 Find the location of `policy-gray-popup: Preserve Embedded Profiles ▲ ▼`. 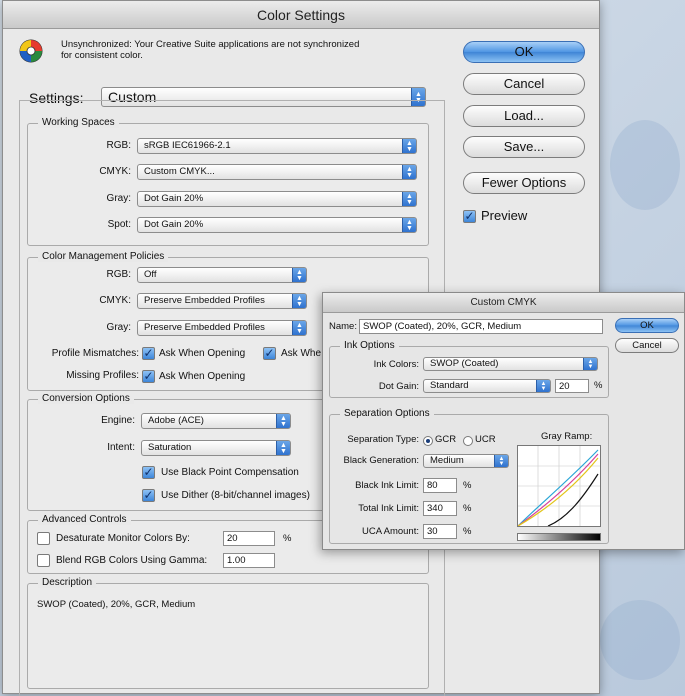

policy-gray-popup: Preserve Embedded Profiles ▲ ▼ is located at coordinates (222, 328).